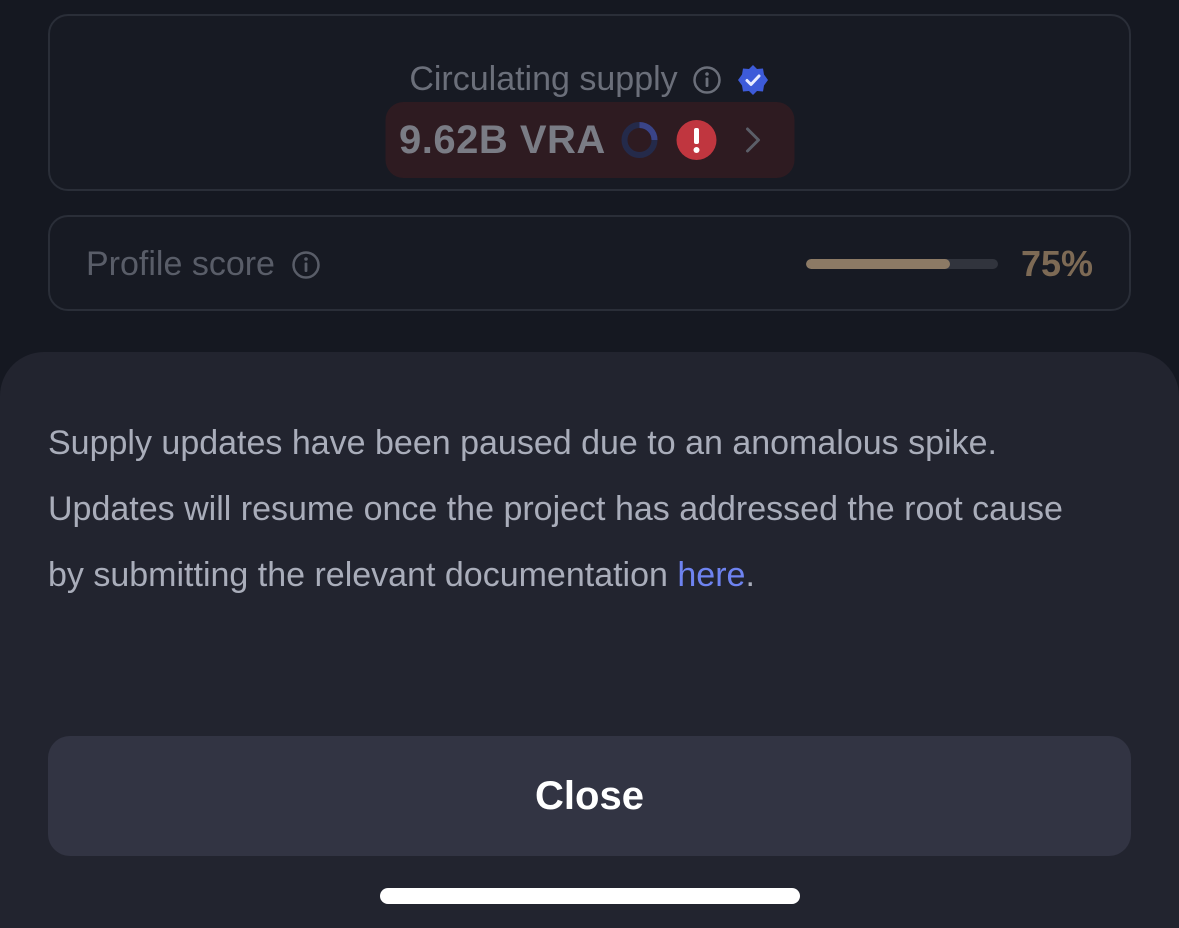  What do you see at coordinates (502, 139) in the screenshot?
I see `circulating-supply-value: 9.62B VRA` at bounding box center [502, 139].